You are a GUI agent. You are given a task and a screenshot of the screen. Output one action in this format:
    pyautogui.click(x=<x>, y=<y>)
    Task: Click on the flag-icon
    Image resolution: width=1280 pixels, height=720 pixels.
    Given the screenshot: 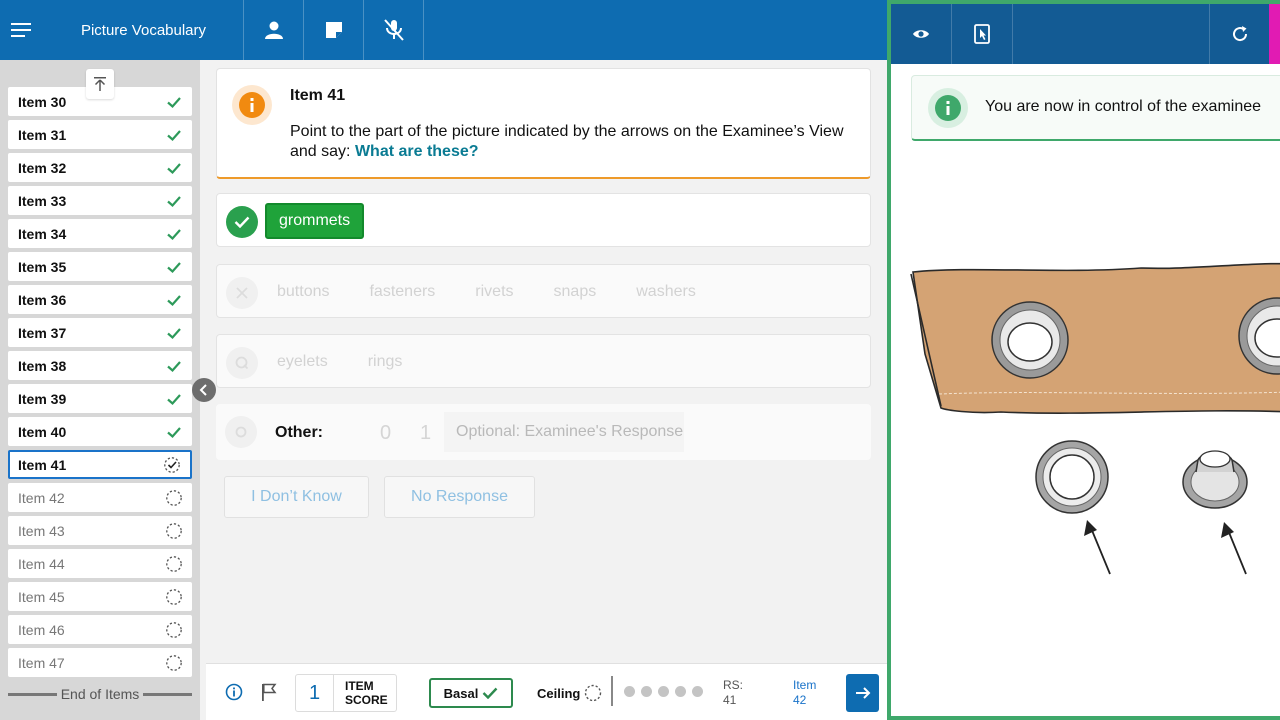 What is the action you would take?
    pyautogui.click(x=269, y=692)
    